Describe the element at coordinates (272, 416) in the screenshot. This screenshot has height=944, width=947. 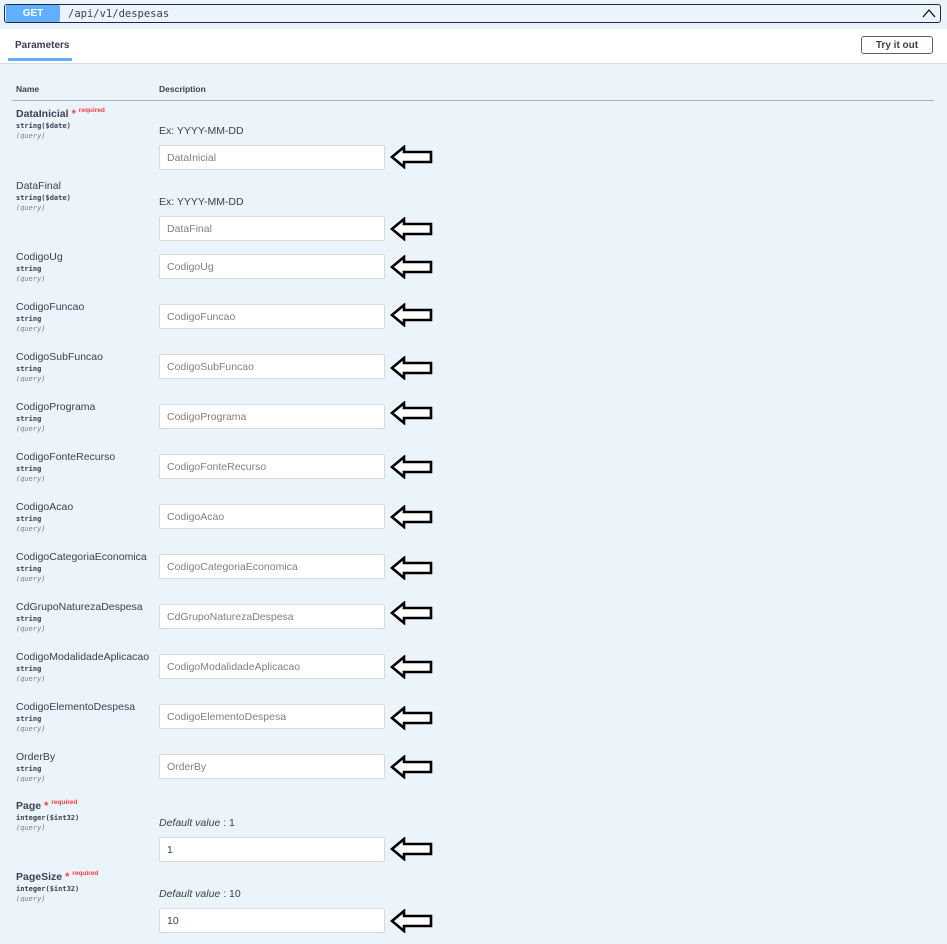
I see `parameter-input-codigoprograma` at that location.